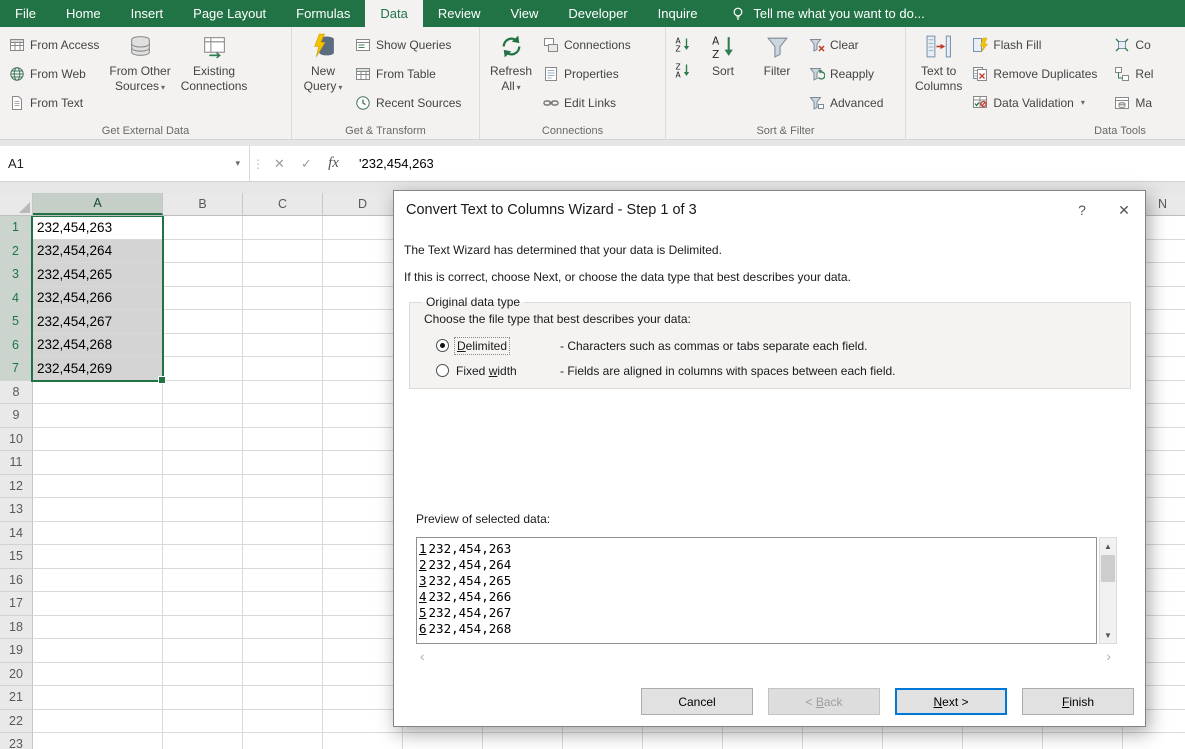  I want to click on ribbon-tab-insert: Insert, so click(147, 13).